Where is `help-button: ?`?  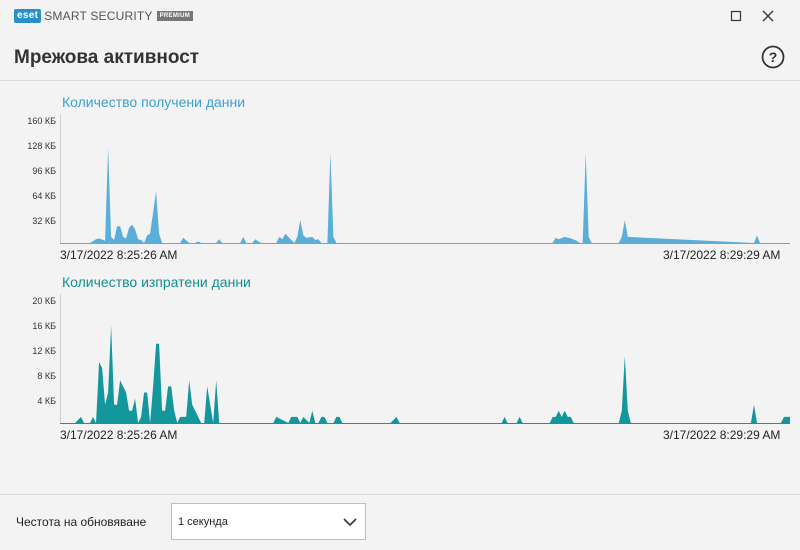
help-button: ? is located at coordinates (773, 57).